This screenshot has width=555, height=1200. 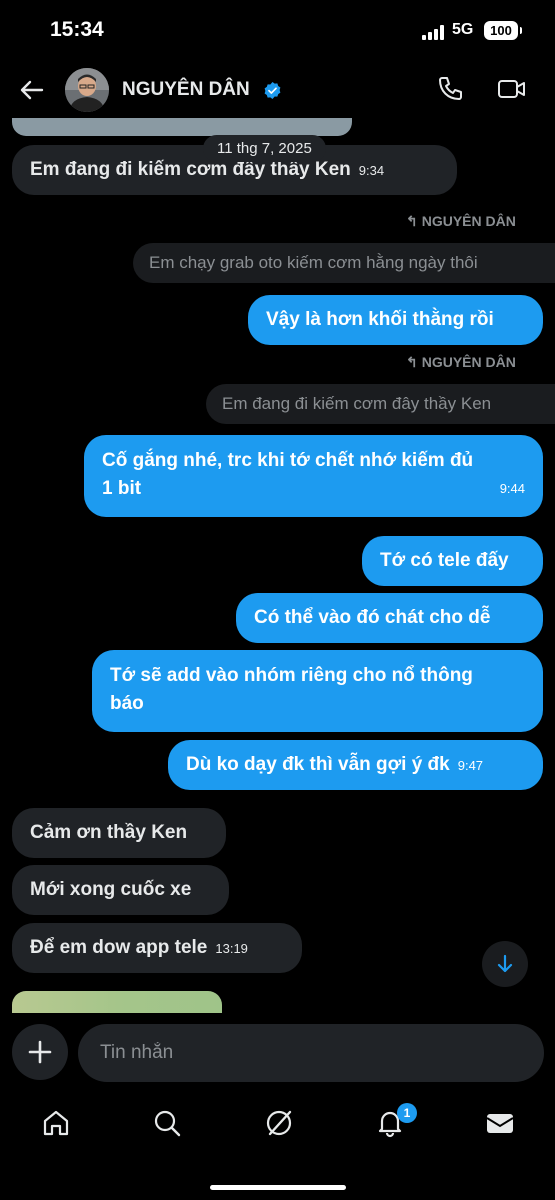 I want to click on message-text: Dù ko dạy đk thì vẫn gợi ý đk, so click(x=318, y=764).